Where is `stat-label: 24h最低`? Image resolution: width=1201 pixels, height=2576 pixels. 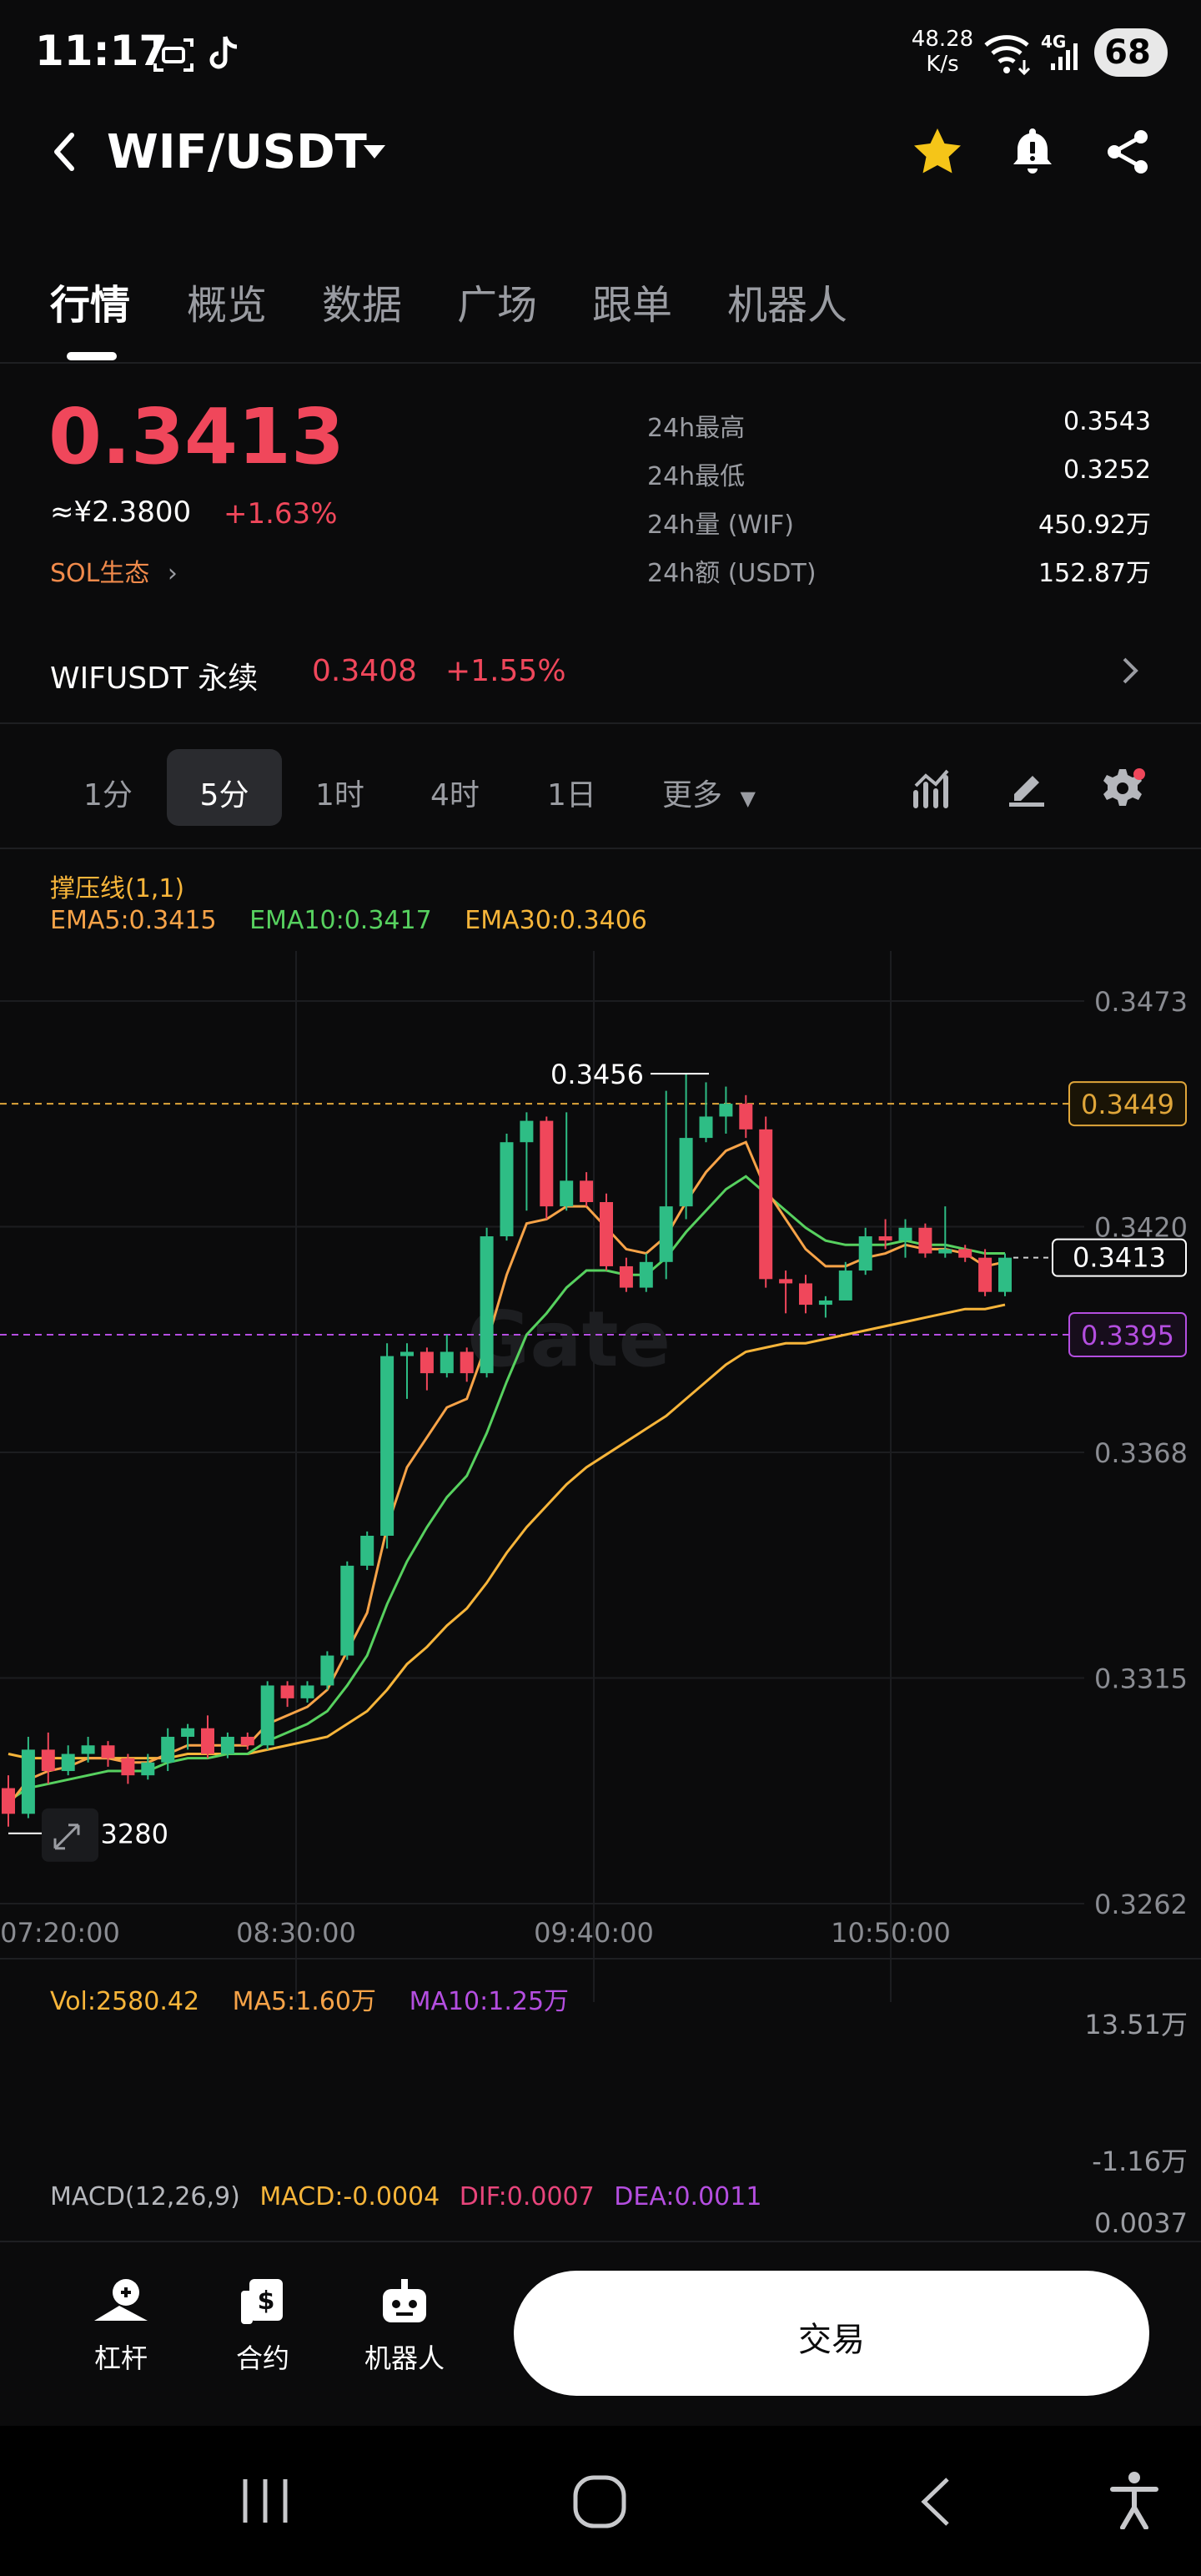
stat-label: 24h最低 is located at coordinates (697, 476).